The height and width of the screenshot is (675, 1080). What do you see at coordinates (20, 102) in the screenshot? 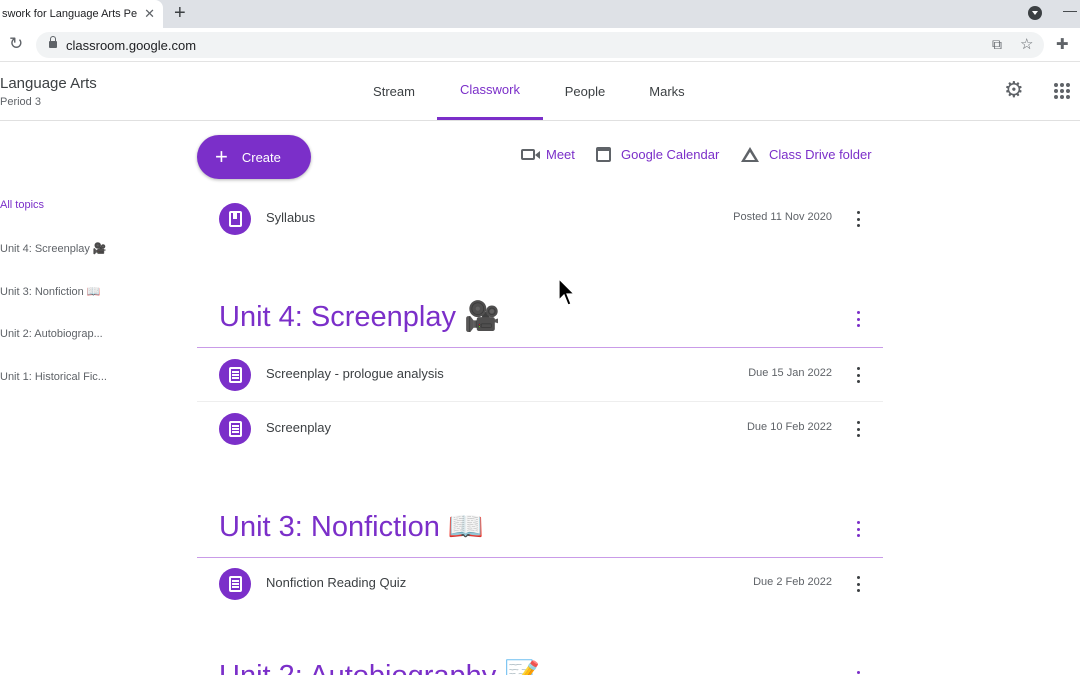
I see `class-subtitle: Period 3` at bounding box center [20, 102].